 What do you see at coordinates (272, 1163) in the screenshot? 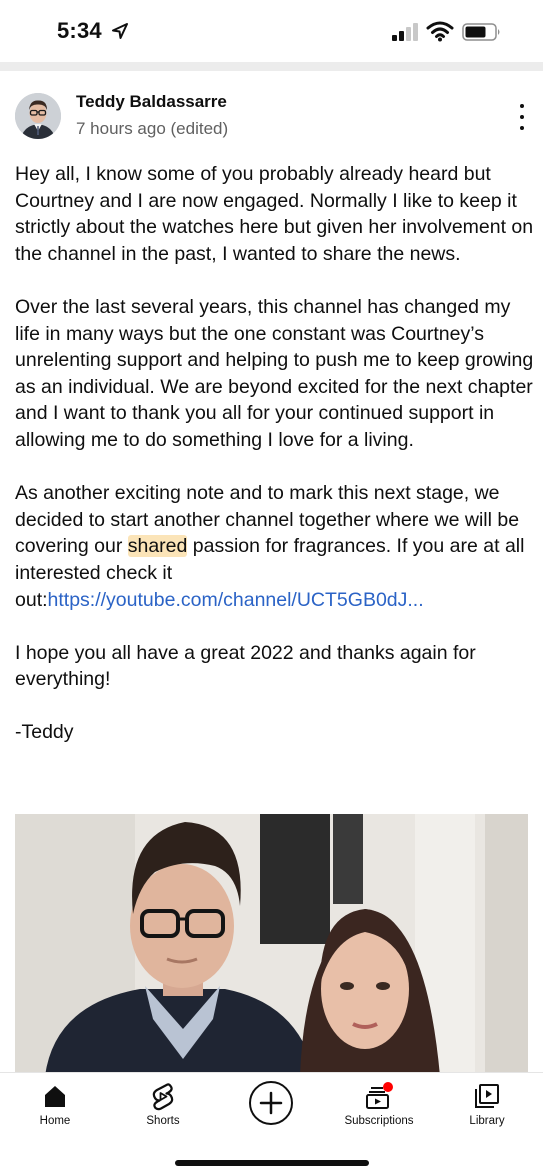
I see `home-indicator` at bounding box center [272, 1163].